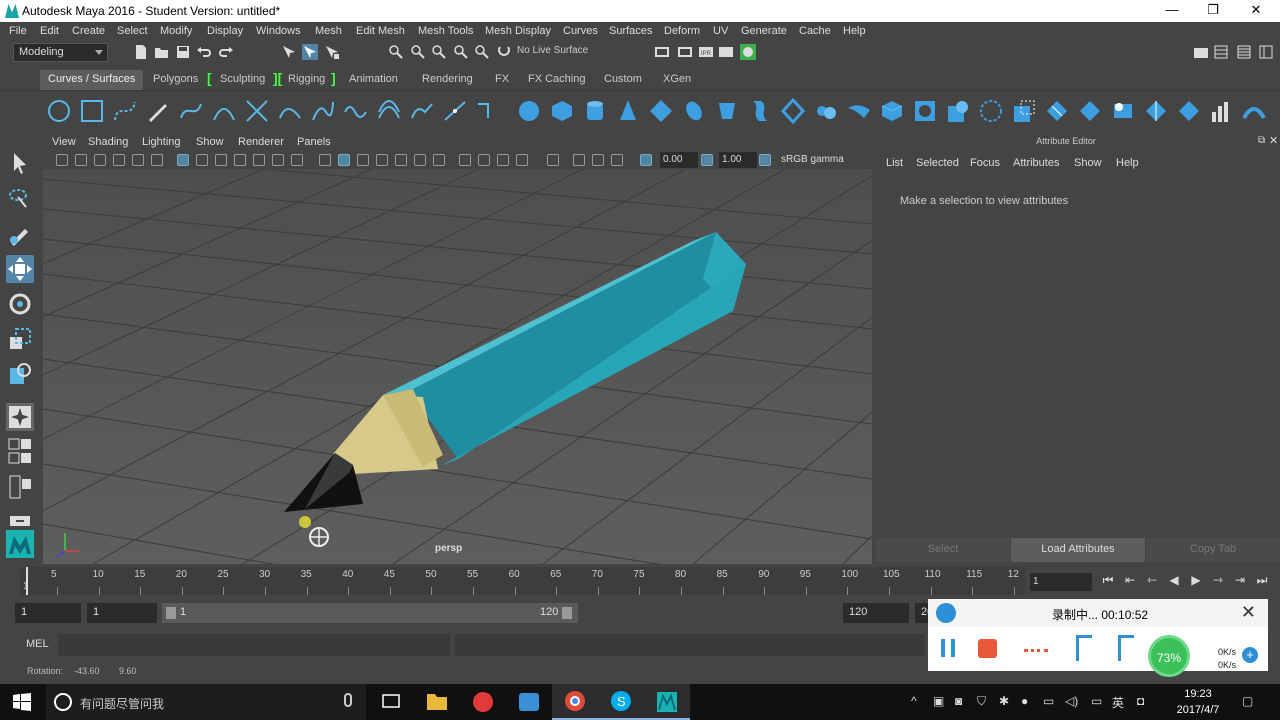 The height and width of the screenshot is (720, 1280). Describe the element at coordinates (141, 52) in the screenshot. I see `new-scene-icon` at that location.